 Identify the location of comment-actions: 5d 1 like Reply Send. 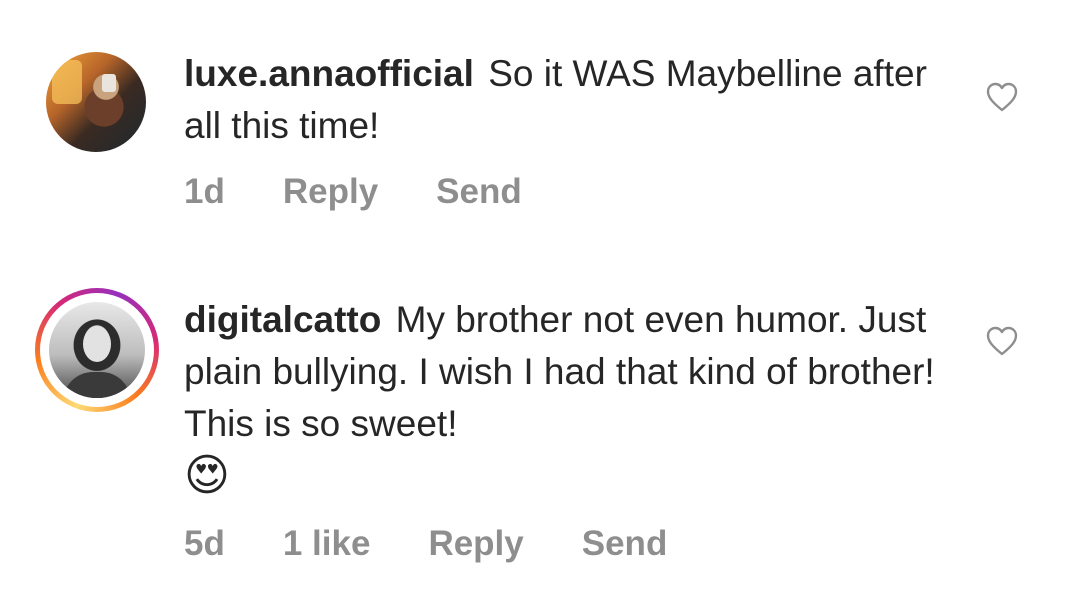
(454, 544).